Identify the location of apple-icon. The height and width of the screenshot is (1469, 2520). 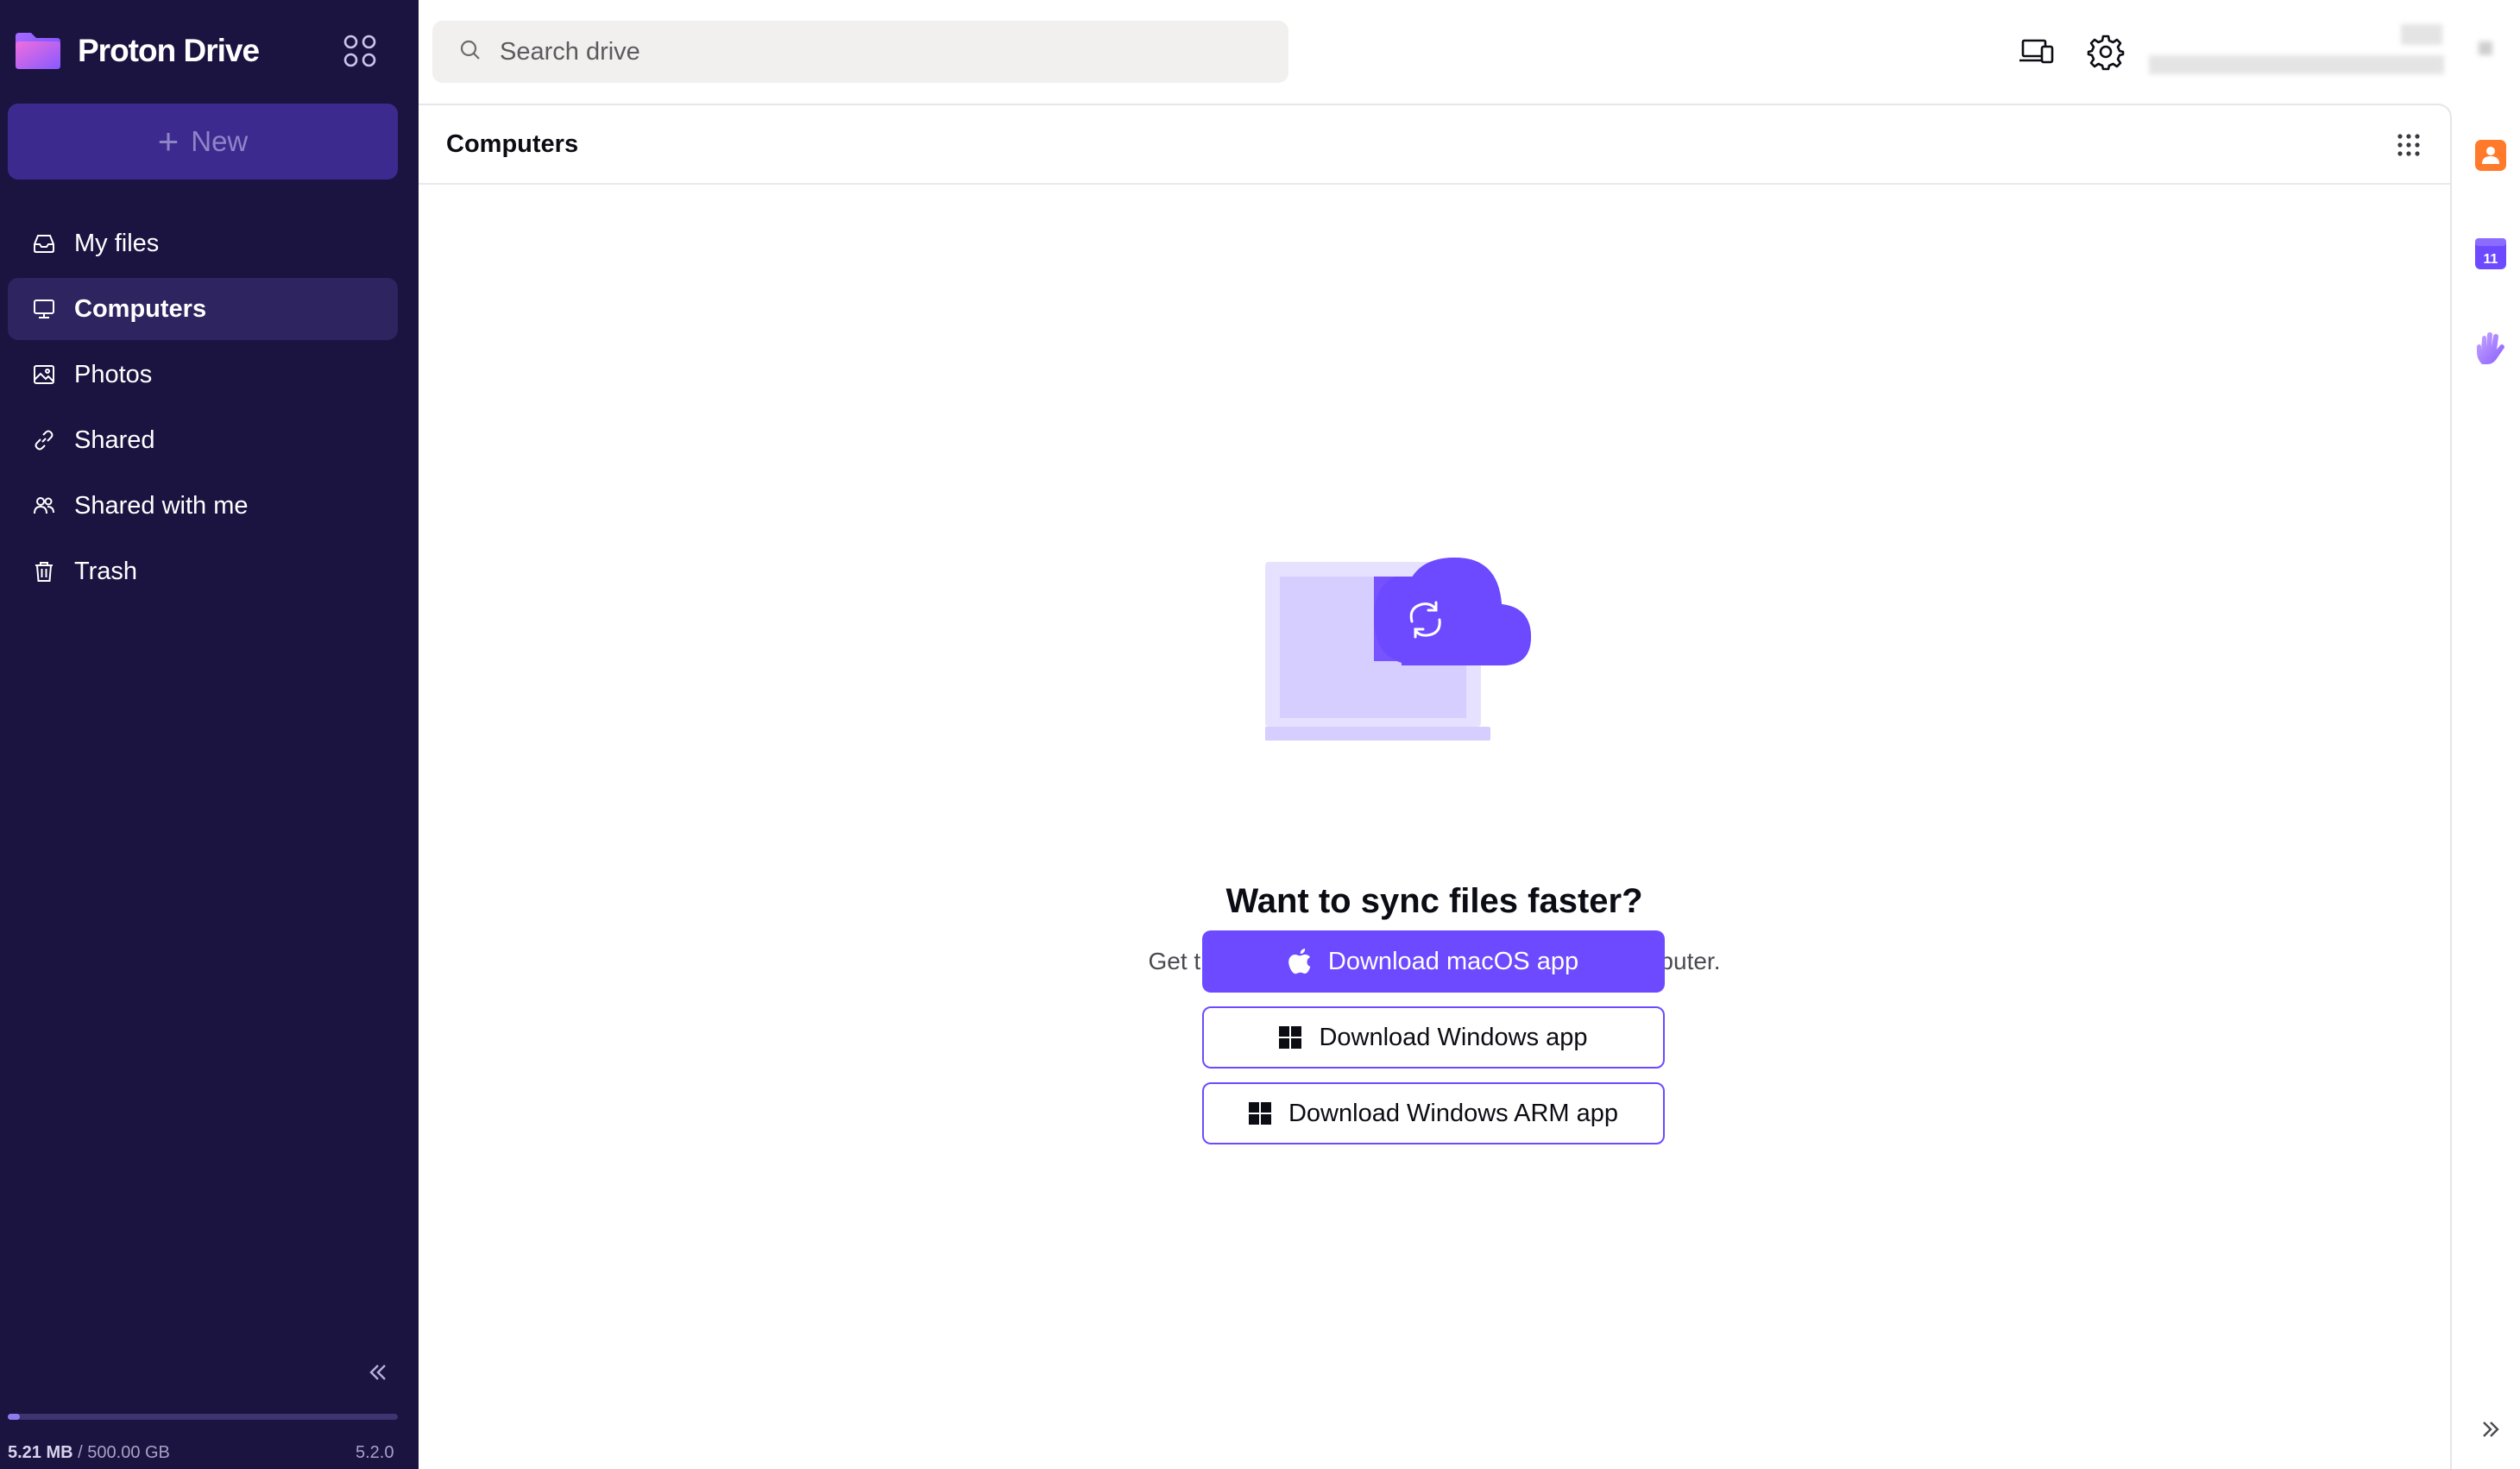
(1300, 961).